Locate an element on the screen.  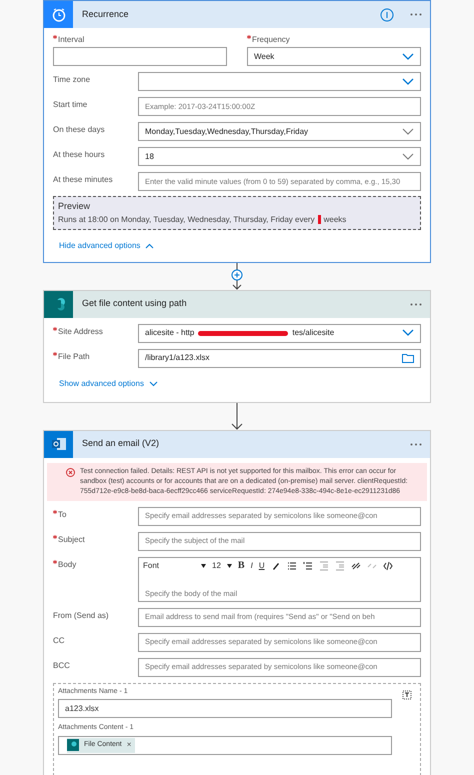
pen-icon is located at coordinates (275, 565).